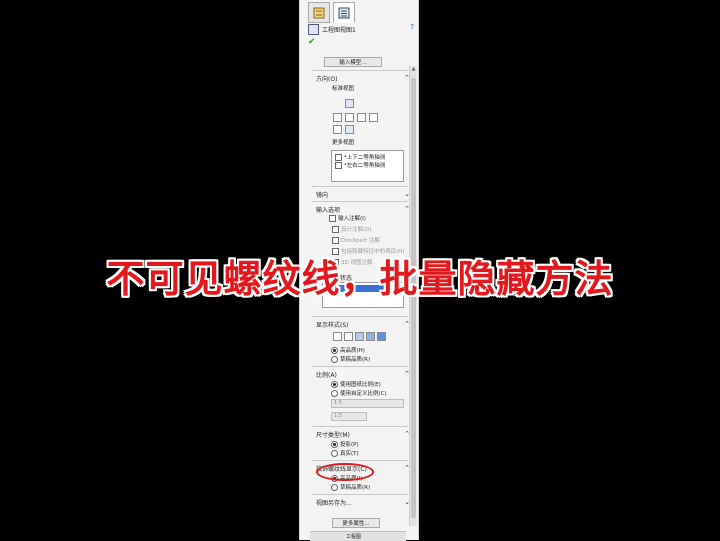 The image size is (720, 541). I want to click on tab-property-manager, so click(344, 12).